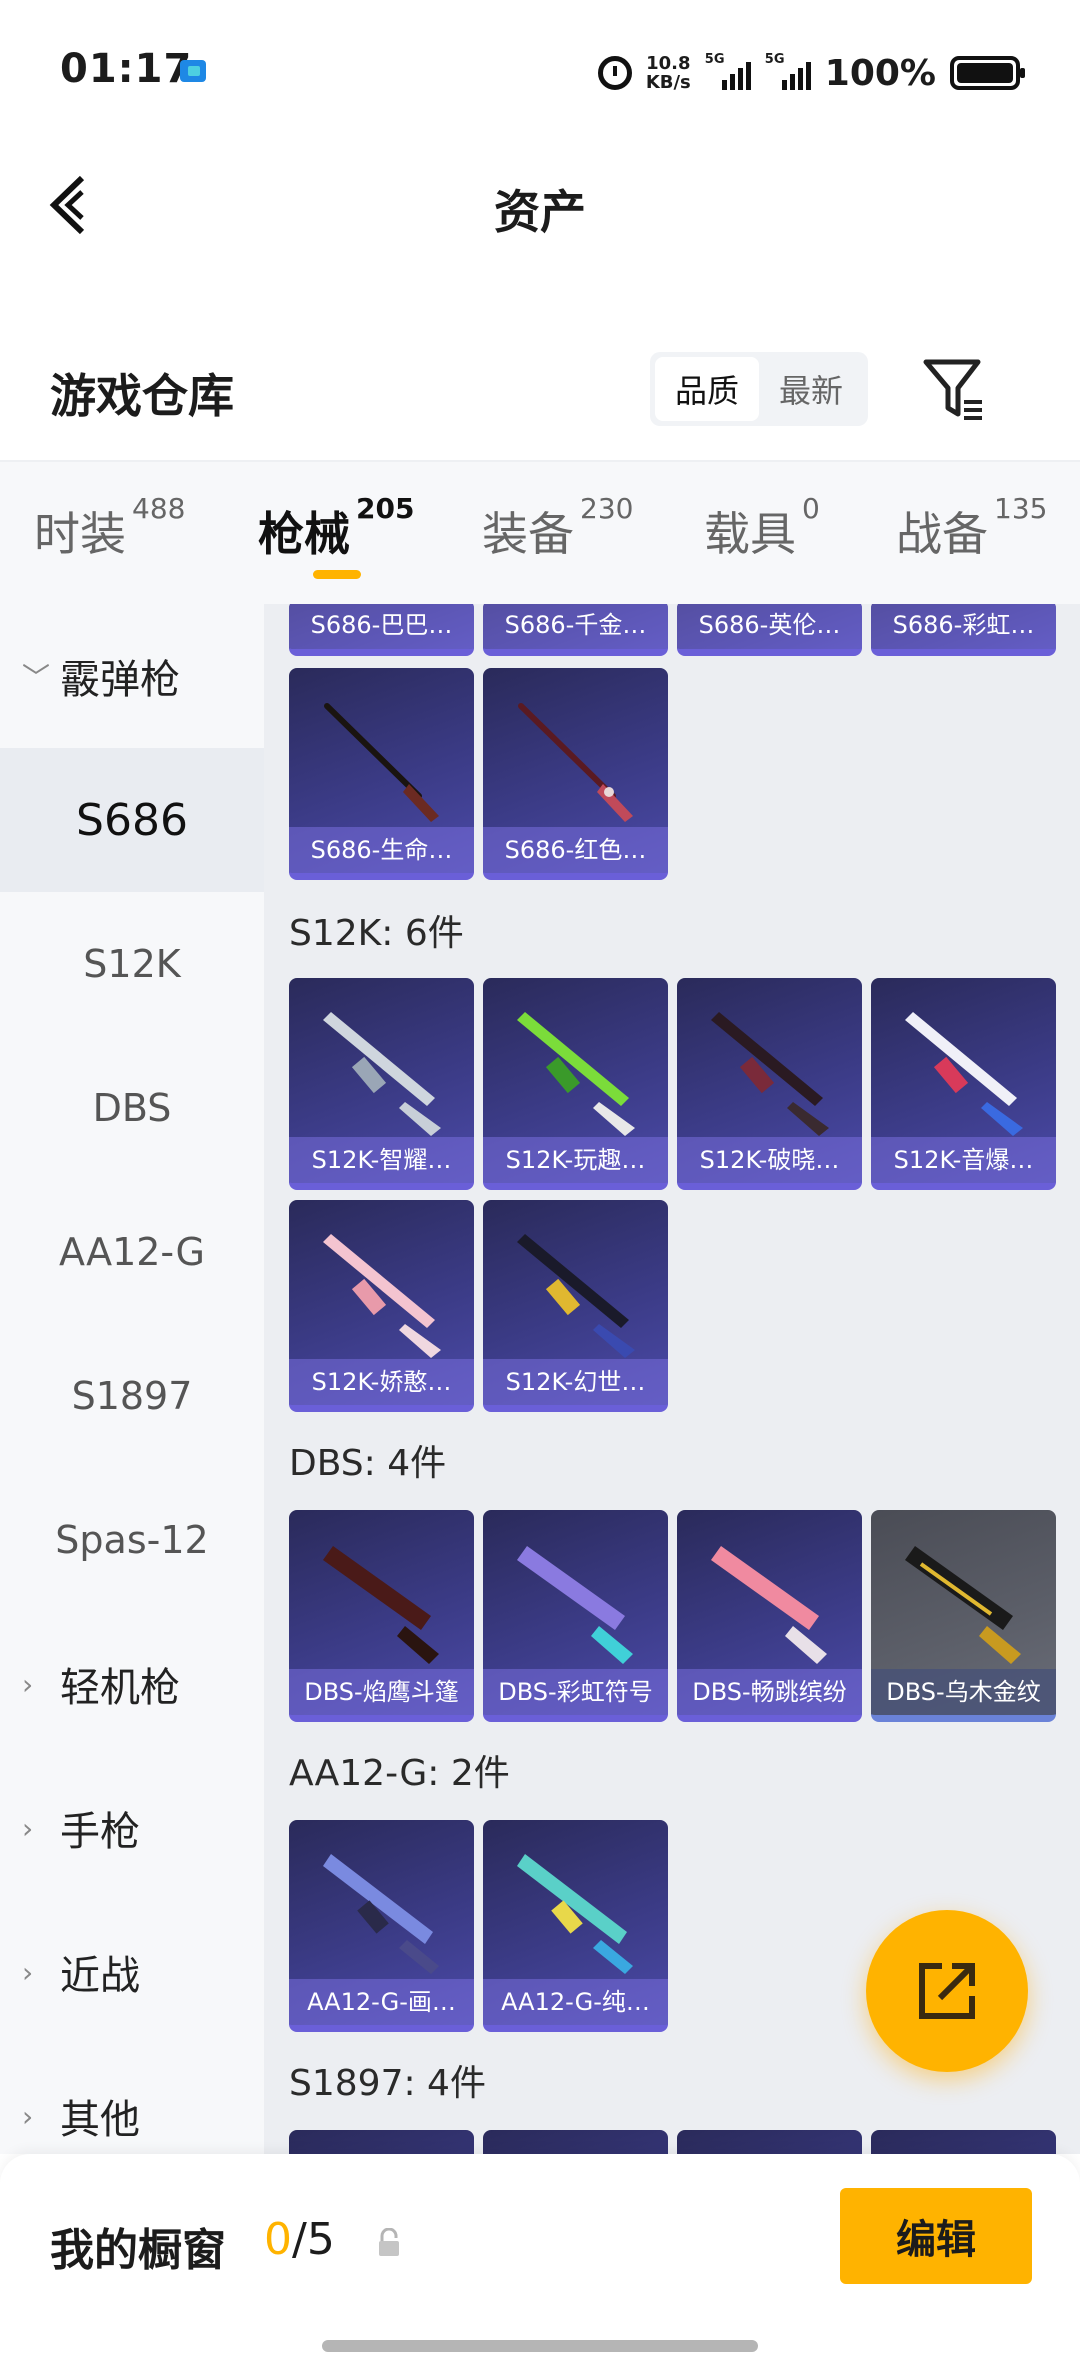 The width and height of the screenshot is (1080, 2376). What do you see at coordinates (100, 1832) in the screenshot?
I see `sidebar-item-label: 手枪` at bounding box center [100, 1832].